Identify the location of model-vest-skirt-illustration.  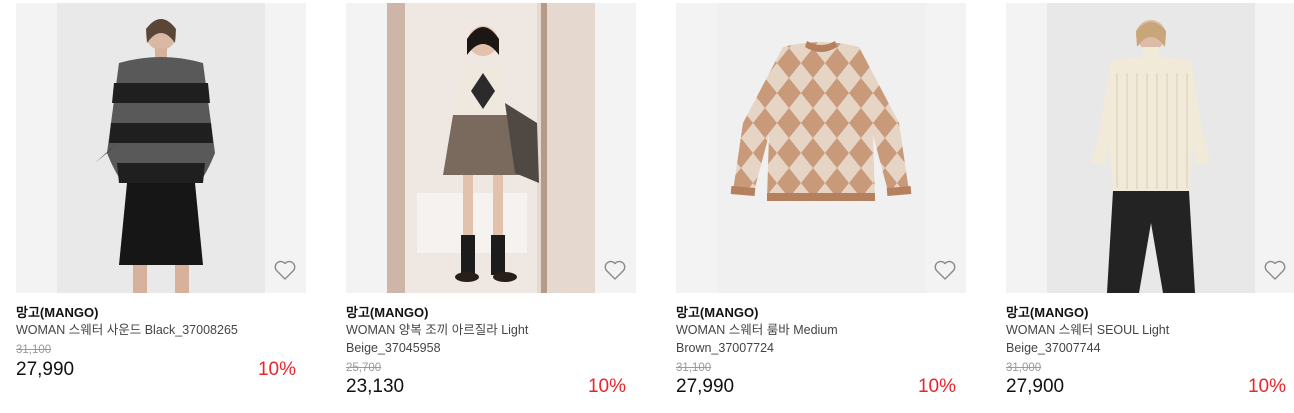
(491, 148).